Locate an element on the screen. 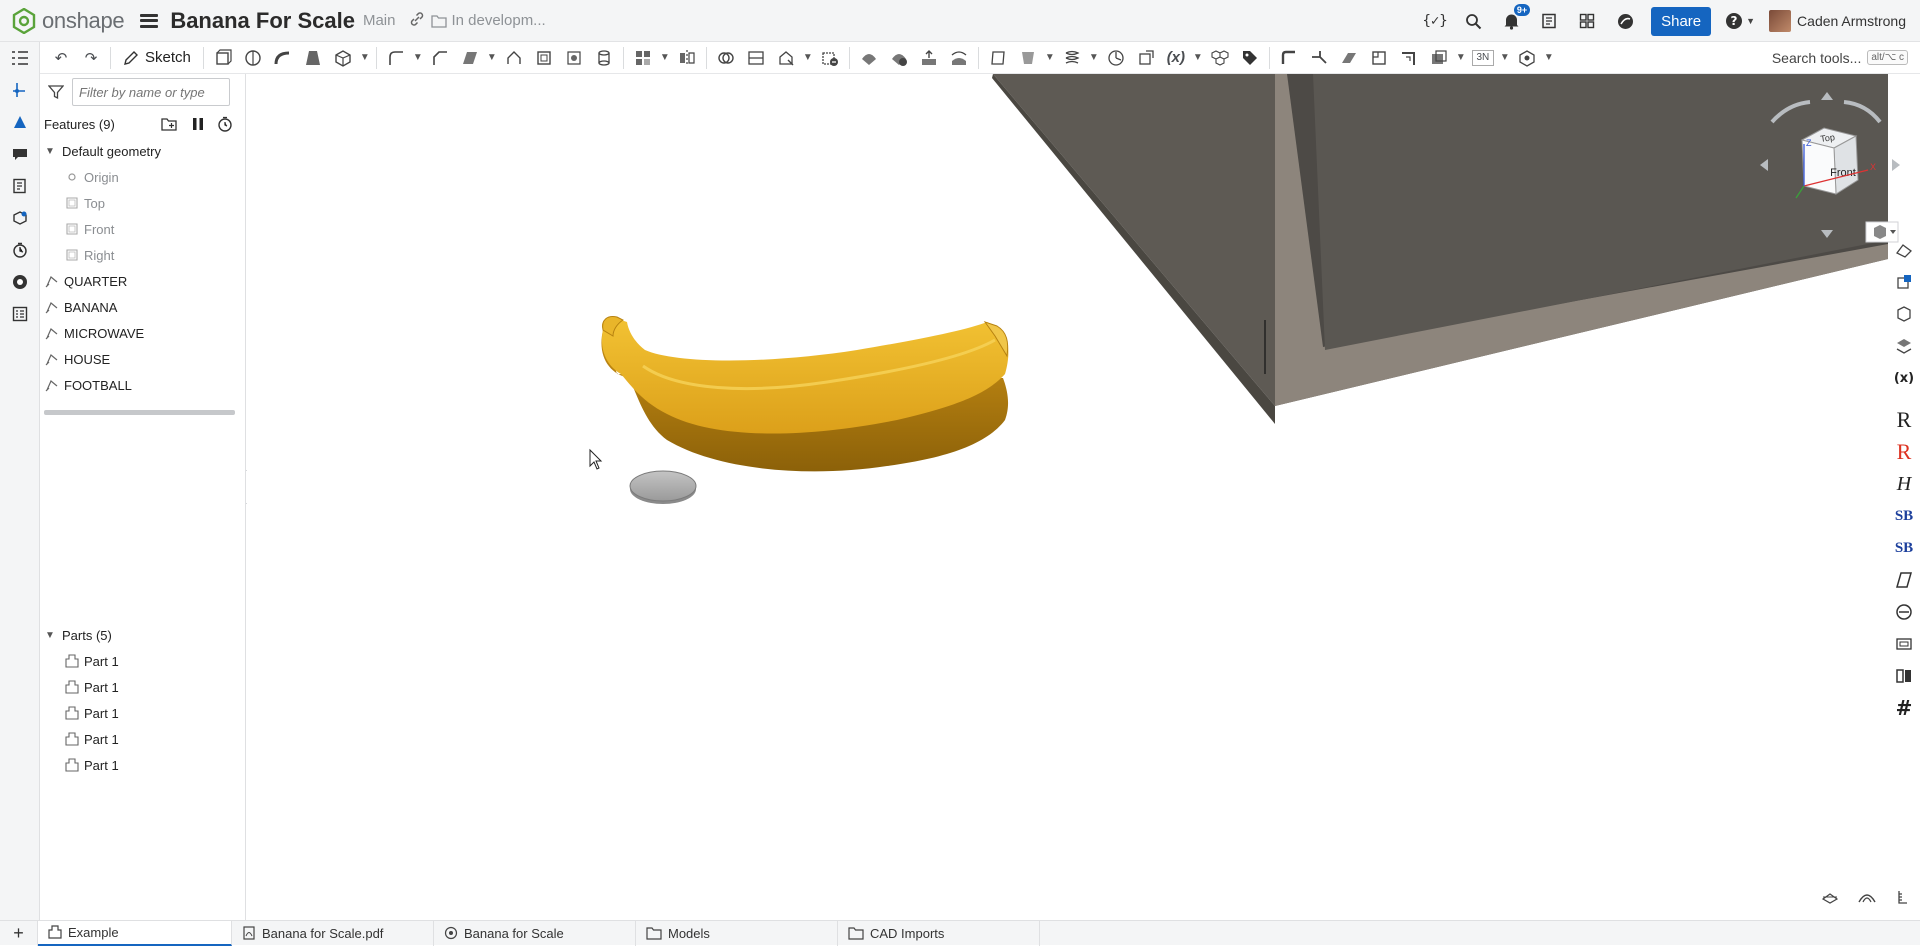 The height and width of the screenshot is (946, 1920). modify-fillet-icon is located at coordinates (869, 58).